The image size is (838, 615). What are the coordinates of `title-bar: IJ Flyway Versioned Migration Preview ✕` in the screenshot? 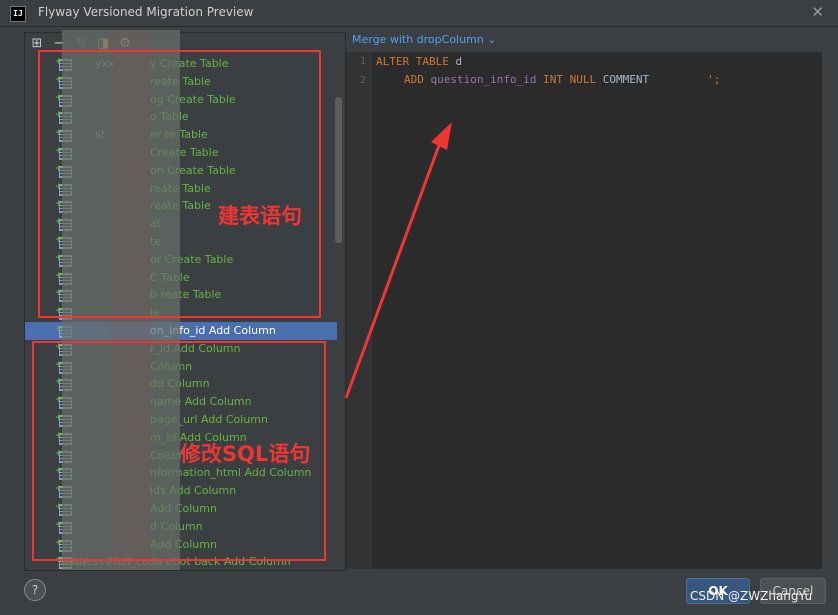 It's located at (419, 13).